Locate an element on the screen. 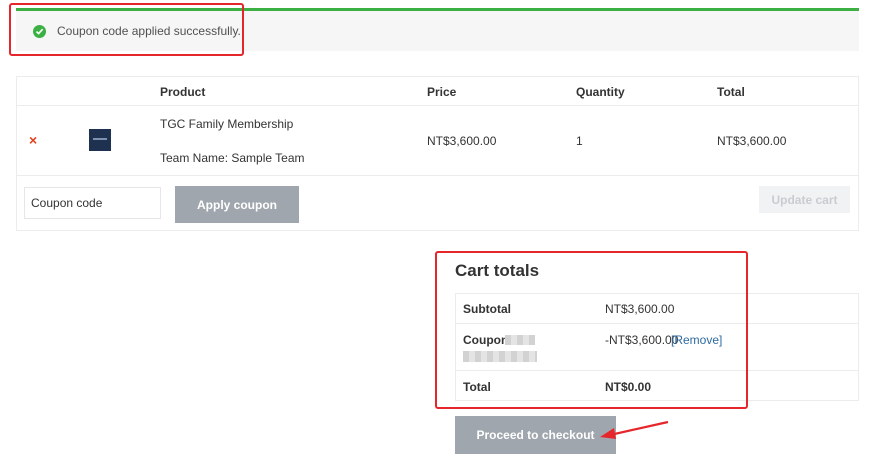 The height and width of the screenshot is (471, 872). totals-highlight-box is located at coordinates (591, 330).